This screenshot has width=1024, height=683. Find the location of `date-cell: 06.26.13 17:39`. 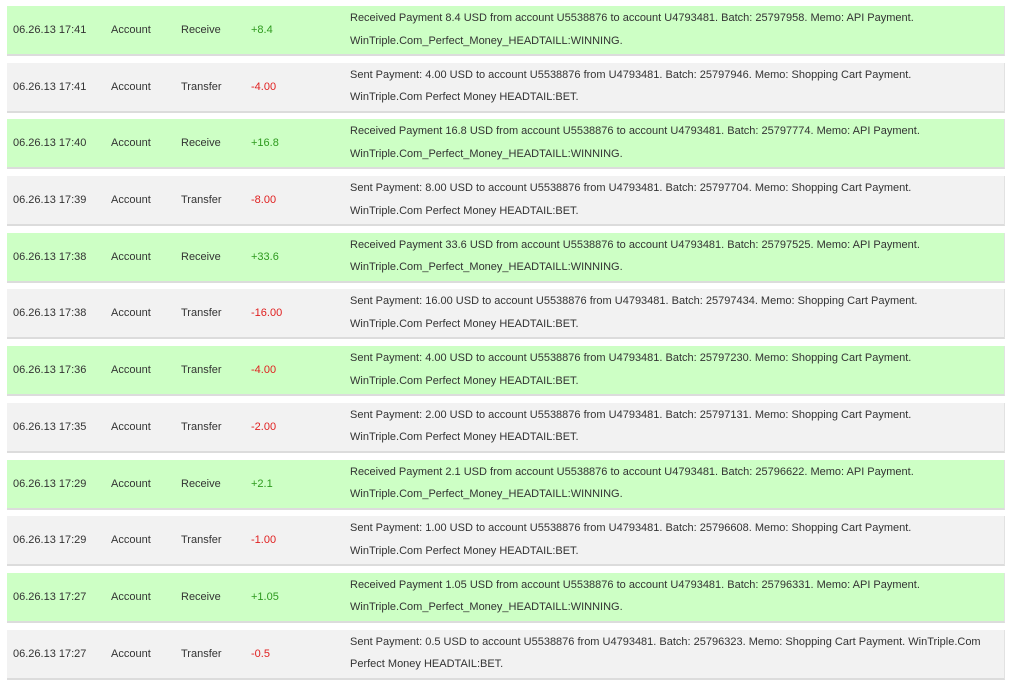

date-cell: 06.26.13 17:39 is located at coordinates (50, 200).